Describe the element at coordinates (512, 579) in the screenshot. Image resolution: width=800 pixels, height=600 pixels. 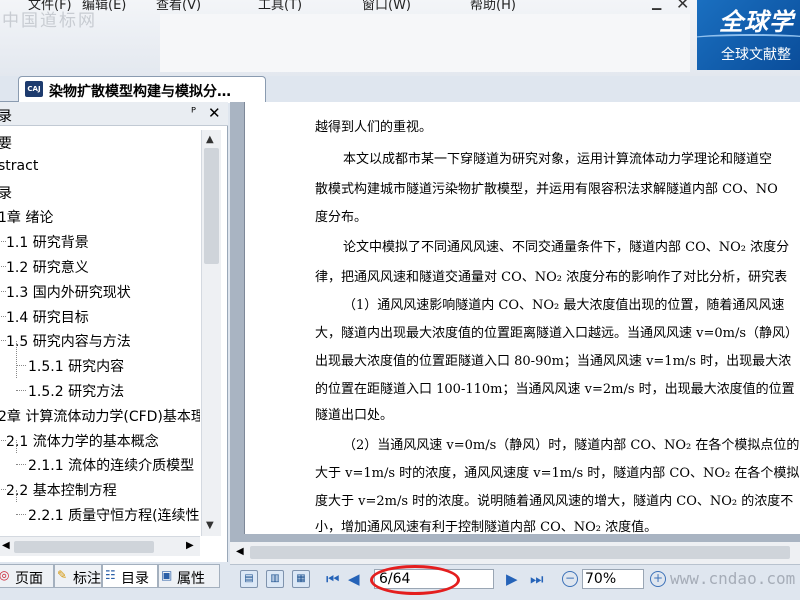
I see `next-page-icon: ▶` at that location.